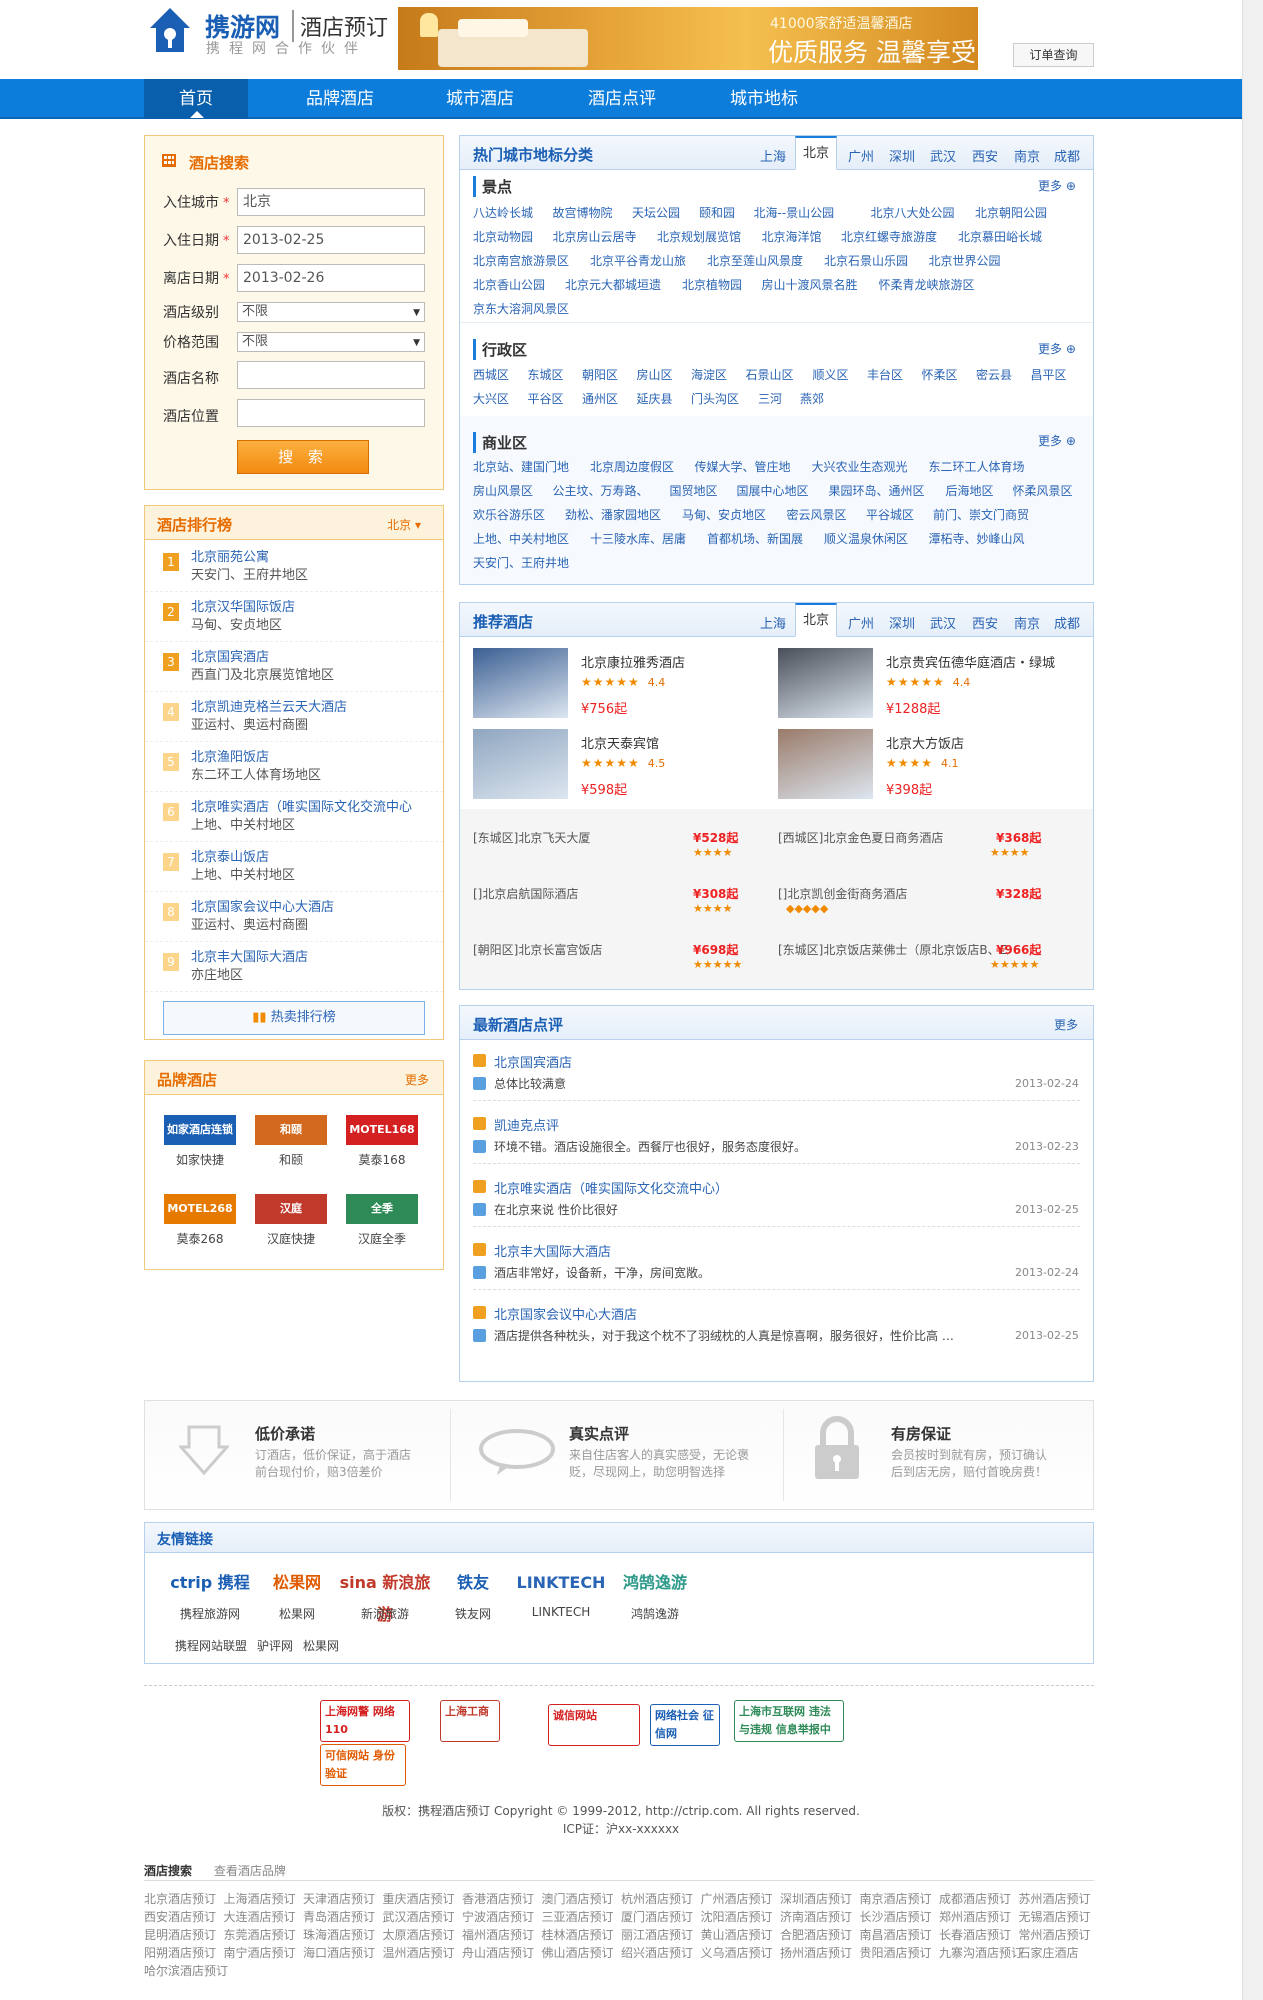  What do you see at coordinates (860, 466) in the screenshot?
I see `landmark-link: 大兴农业生态观光` at bounding box center [860, 466].